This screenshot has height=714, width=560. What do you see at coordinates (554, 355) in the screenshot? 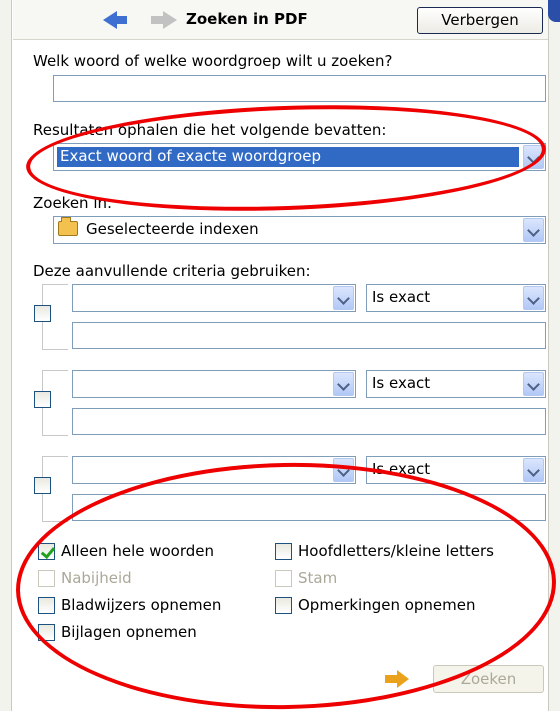
I see `right-frame-edge` at bounding box center [554, 355].